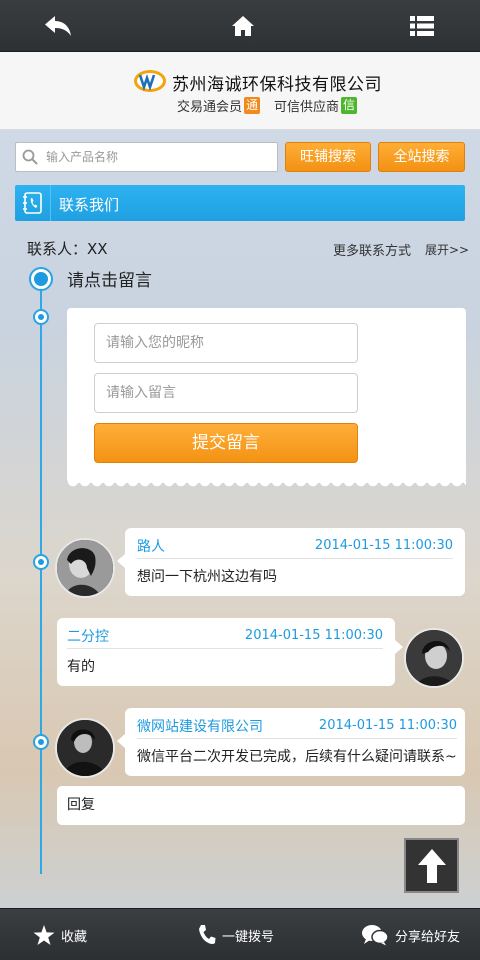 Image resolution: width=480 pixels, height=960 pixels. Describe the element at coordinates (328, 157) in the screenshot. I see `shop-search-button: 旺铺搜索` at that location.